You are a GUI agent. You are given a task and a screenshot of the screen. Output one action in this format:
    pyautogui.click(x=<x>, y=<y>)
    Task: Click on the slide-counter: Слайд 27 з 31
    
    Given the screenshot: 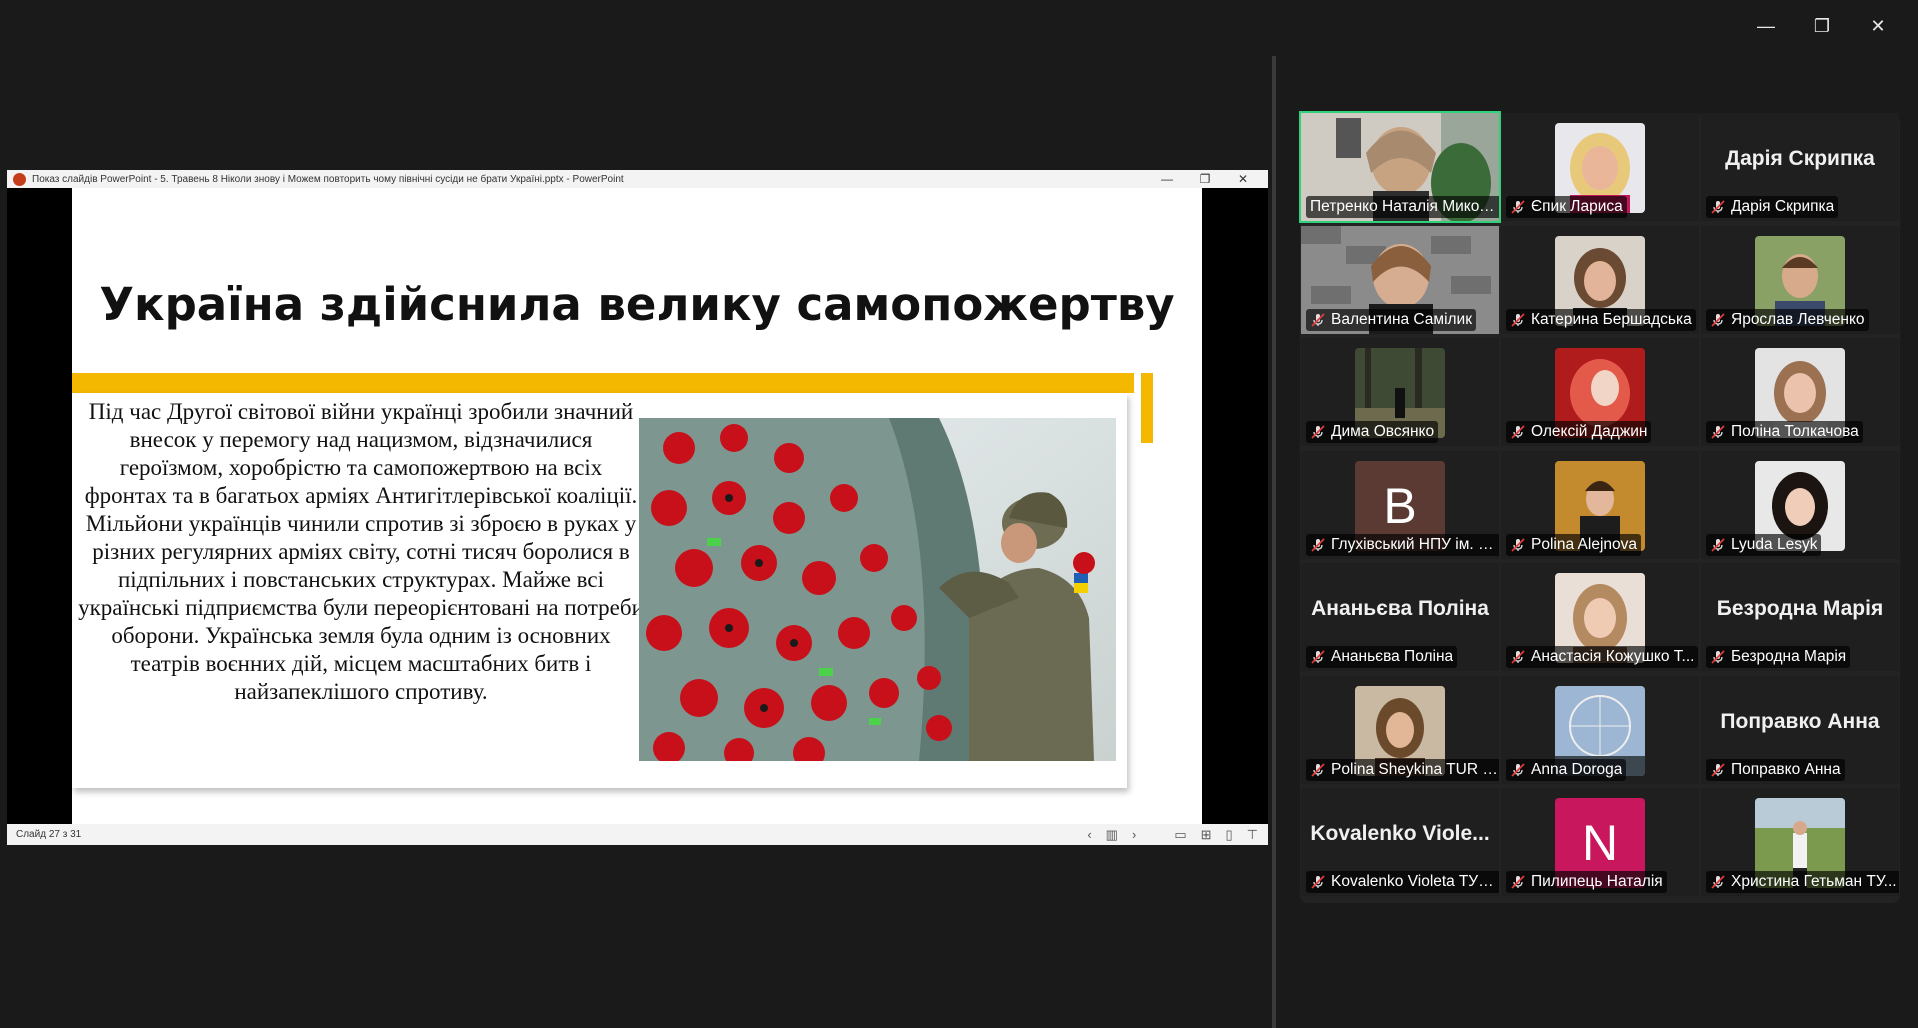 What is the action you would take?
    pyautogui.click(x=49, y=834)
    